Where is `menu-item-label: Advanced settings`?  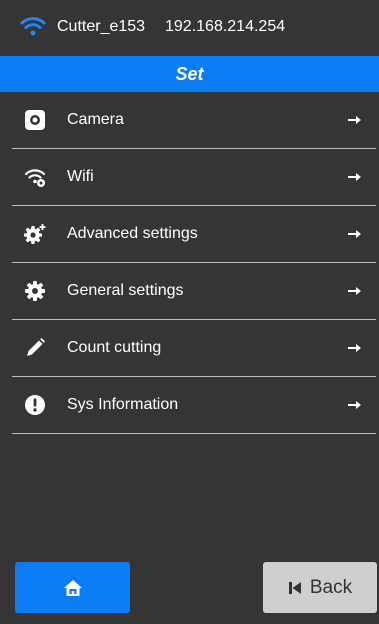
menu-item-label: Advanced settings is located at coordinates (132, 233).